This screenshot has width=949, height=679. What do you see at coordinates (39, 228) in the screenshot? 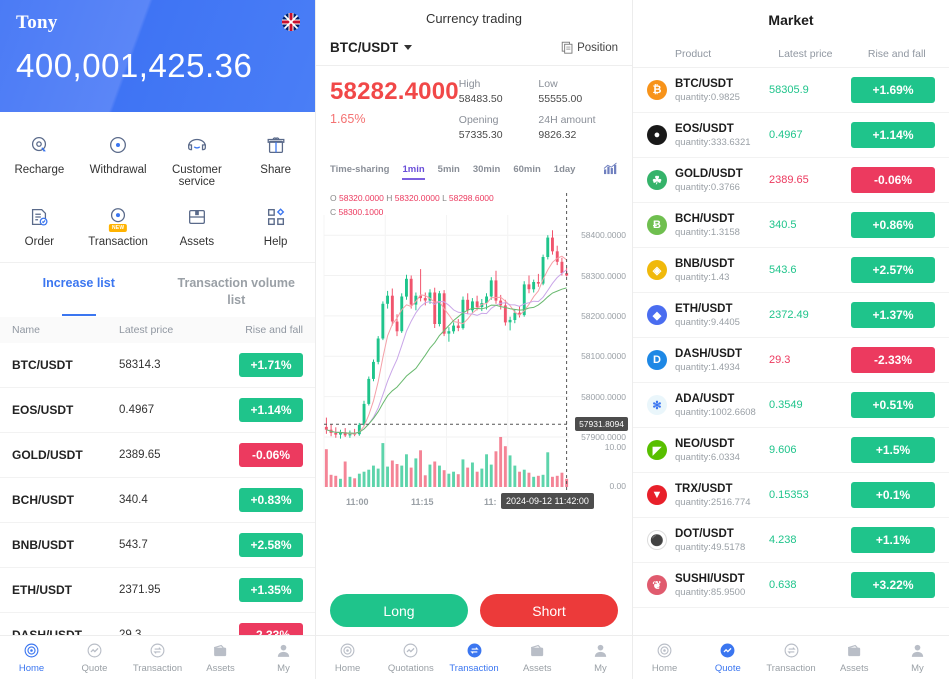
I see `quick-action-order: Order` at bounding box center [39, 228].